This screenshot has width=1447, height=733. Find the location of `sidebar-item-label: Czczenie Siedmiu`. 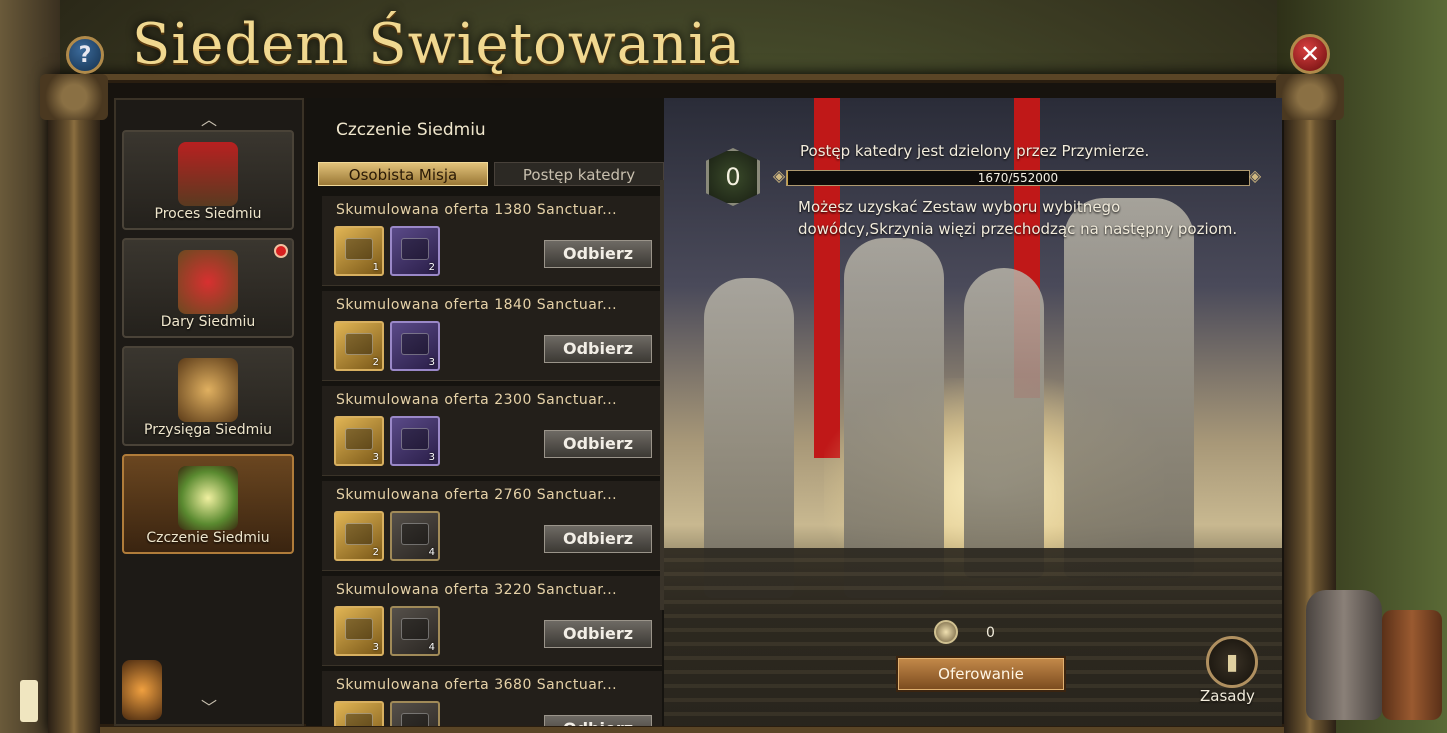

sidebar-item-label: Czczenie Siedmiu is located at coordinates (208, 538).